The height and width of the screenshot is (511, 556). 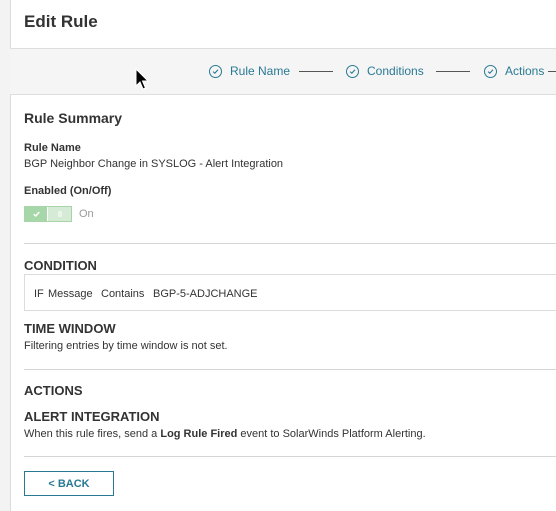 I want to click on time-window-heading: TIME WINDOW, so click(x=70, y=328).